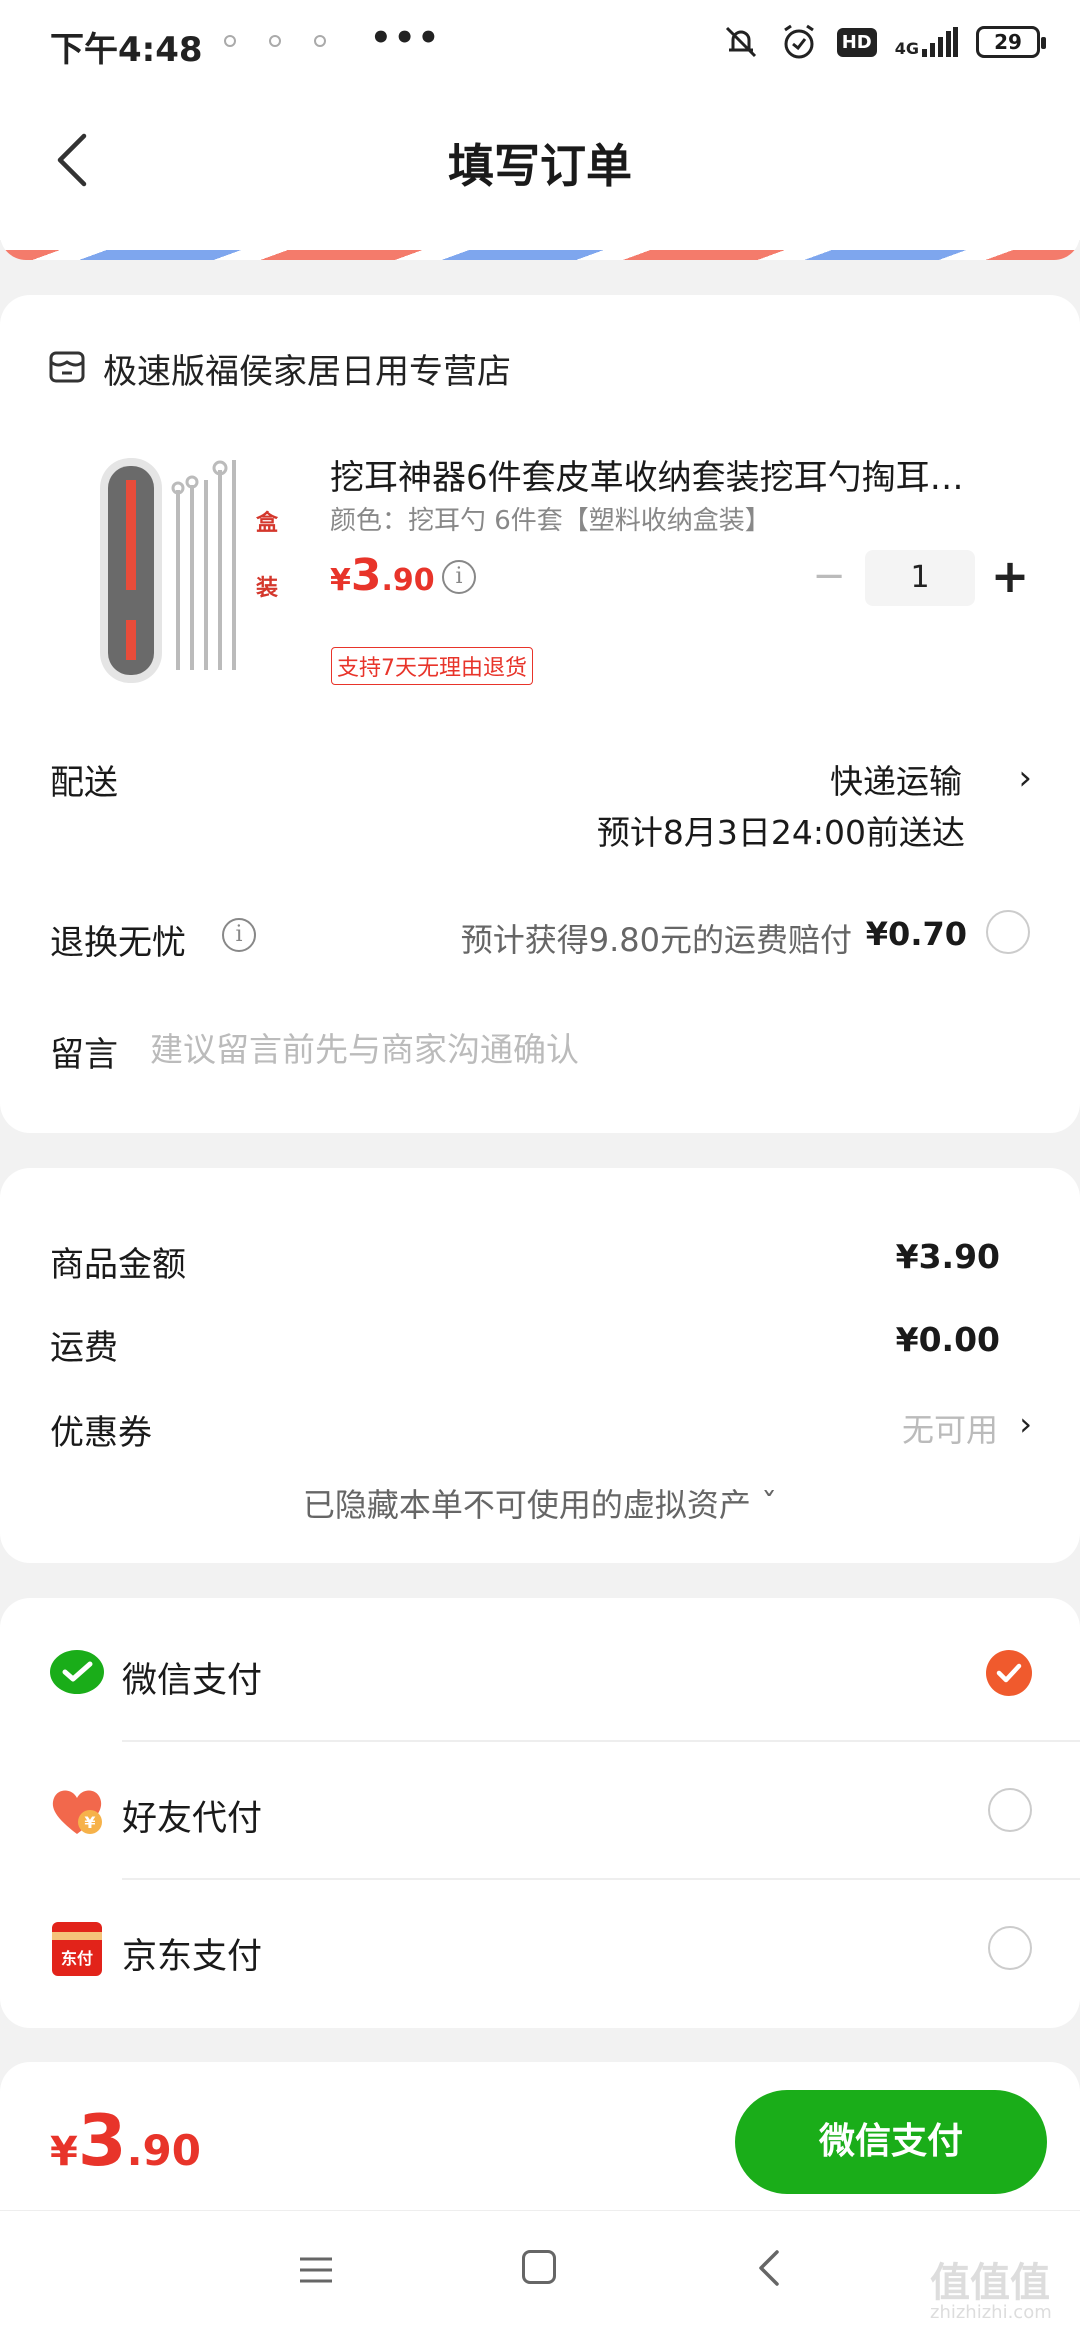  Describe the element at coordinates (432, 666) in the screenshot. I see `return-policy-badge: 支持7天无理由退货` at that location.